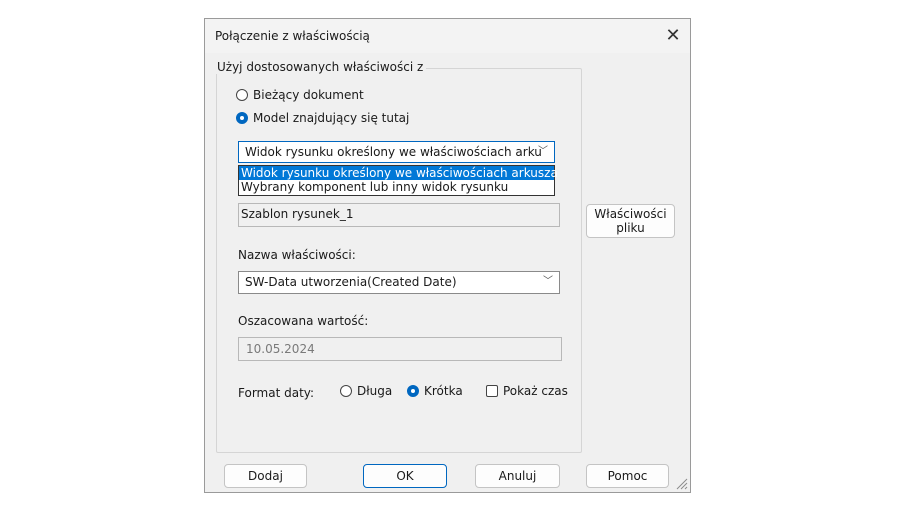 Image resolution: width=900 pixels, height=509 pixels. What do you see at coordinates (303, 321) in the screenshot?
I see `estimated-value-label: Oszacowana wartość:` at bounding box center [303, 321].